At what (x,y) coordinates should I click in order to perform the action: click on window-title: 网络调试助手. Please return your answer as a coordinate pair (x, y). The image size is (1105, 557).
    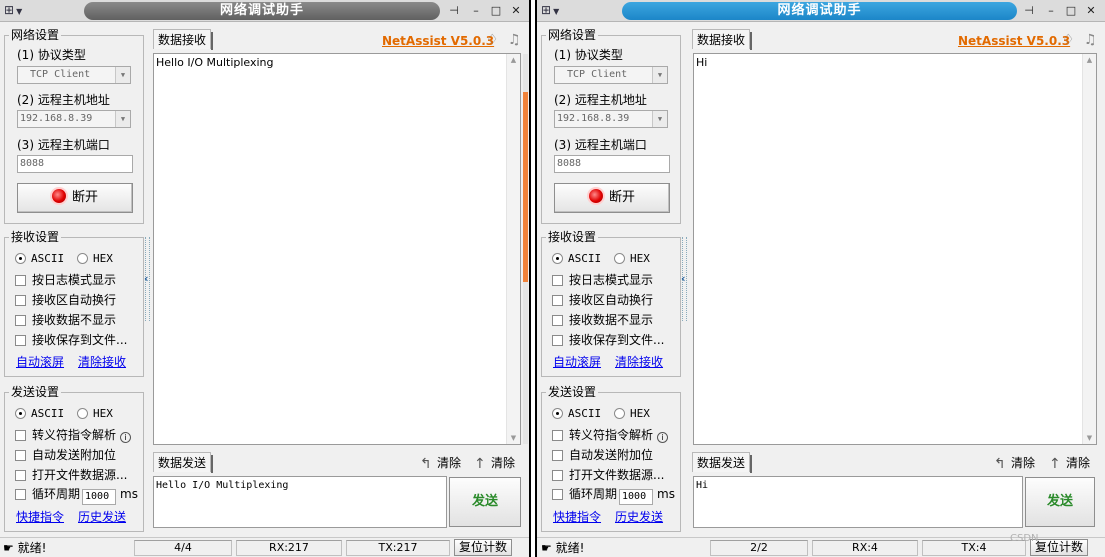
    Looking at the image, I should click on (819, 11).